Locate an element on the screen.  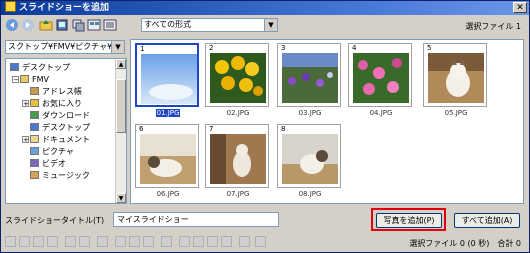
window-title: スライドショーを追加 is located at coordinates (64, 8).